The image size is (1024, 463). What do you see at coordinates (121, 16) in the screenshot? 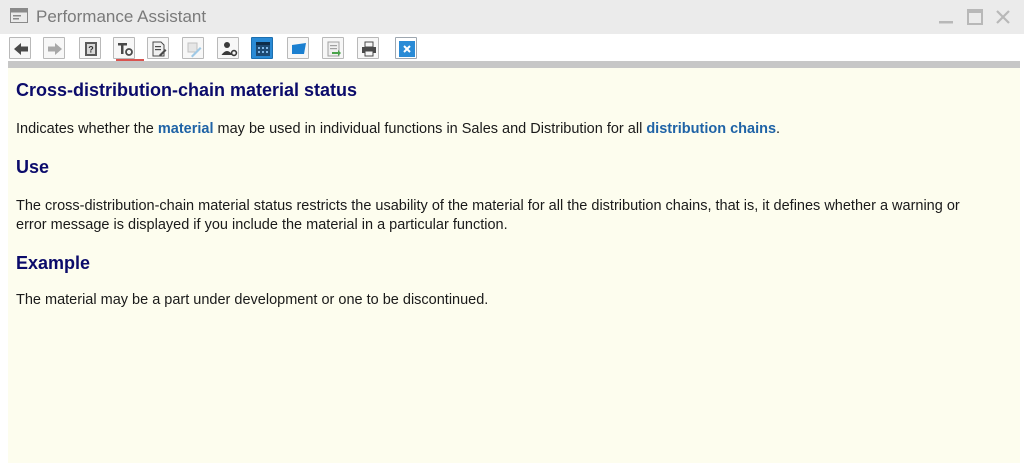
I see `window-title: Performance Assistant` at bounding box center [121, 16].